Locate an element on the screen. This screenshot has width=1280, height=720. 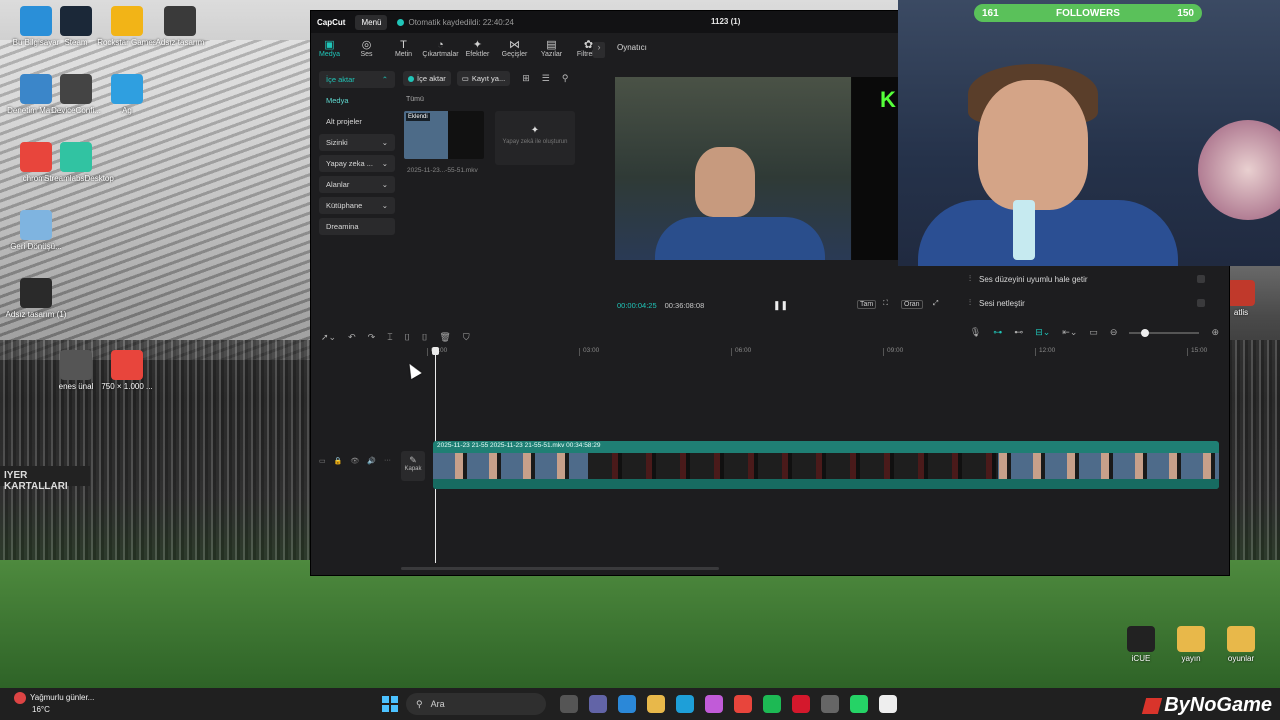
zoom-slider is located at coordinates (1164, 332).